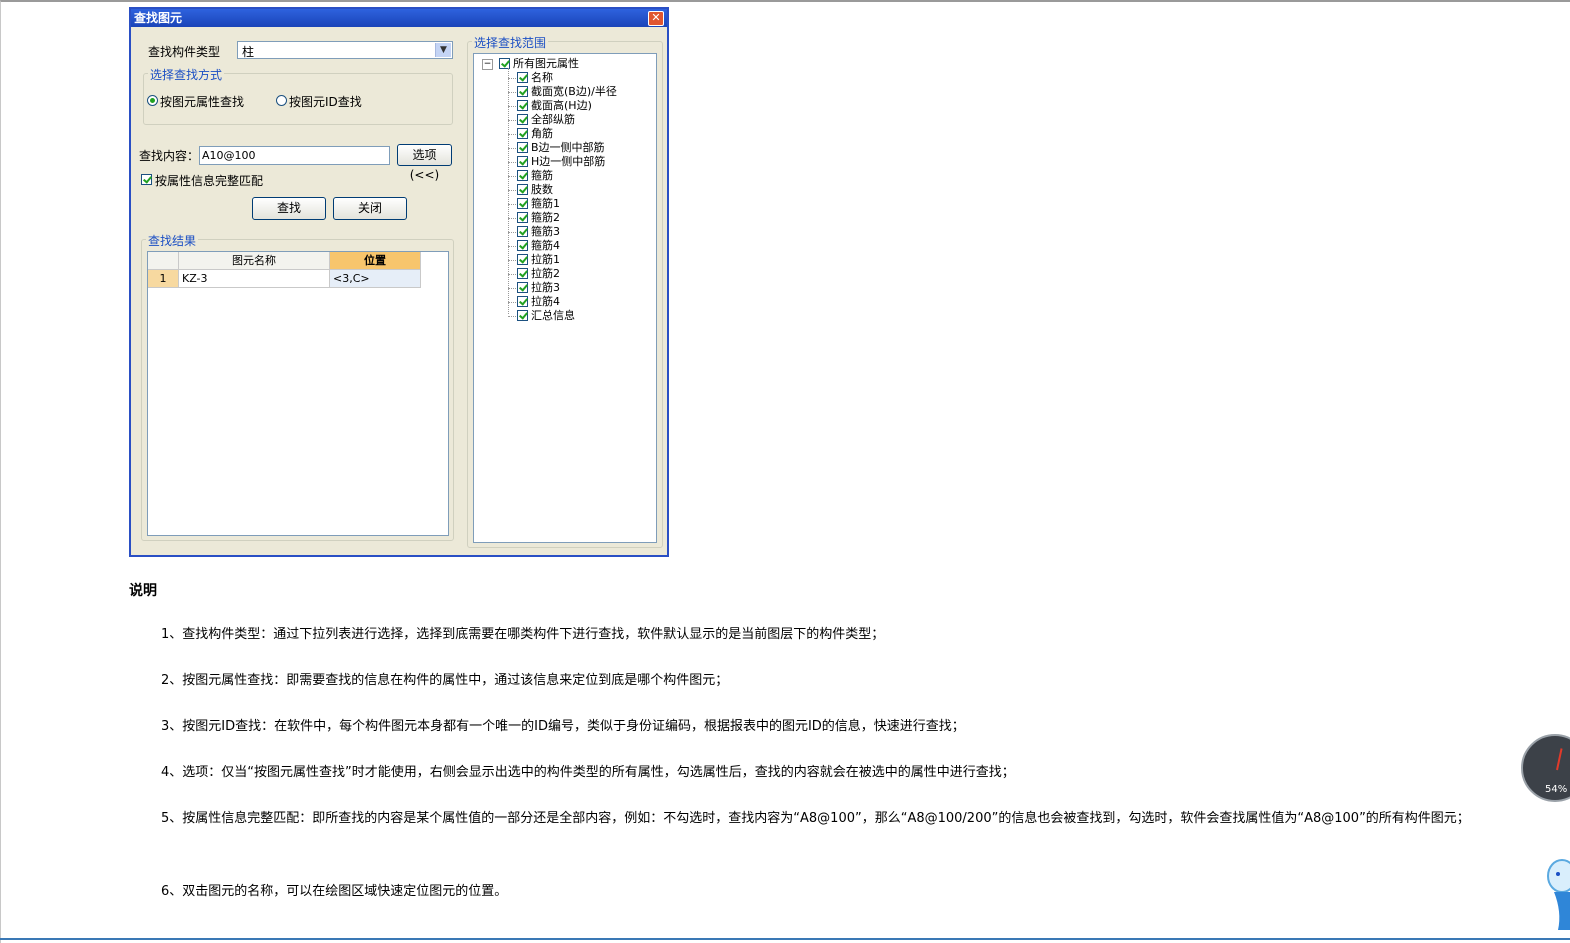  What do you see at coordinates (209, 181) in the screenshot?
I see `full-match-label: 按属性信息完整匹配` at bounding box center [209, 181].